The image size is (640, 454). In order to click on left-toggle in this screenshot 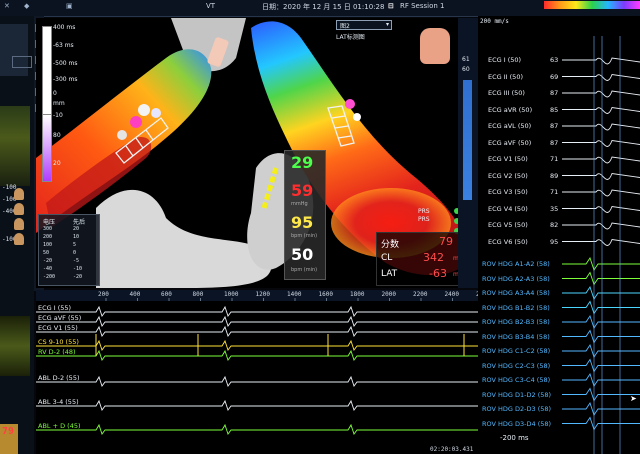, I will do `click(22, 62)`.